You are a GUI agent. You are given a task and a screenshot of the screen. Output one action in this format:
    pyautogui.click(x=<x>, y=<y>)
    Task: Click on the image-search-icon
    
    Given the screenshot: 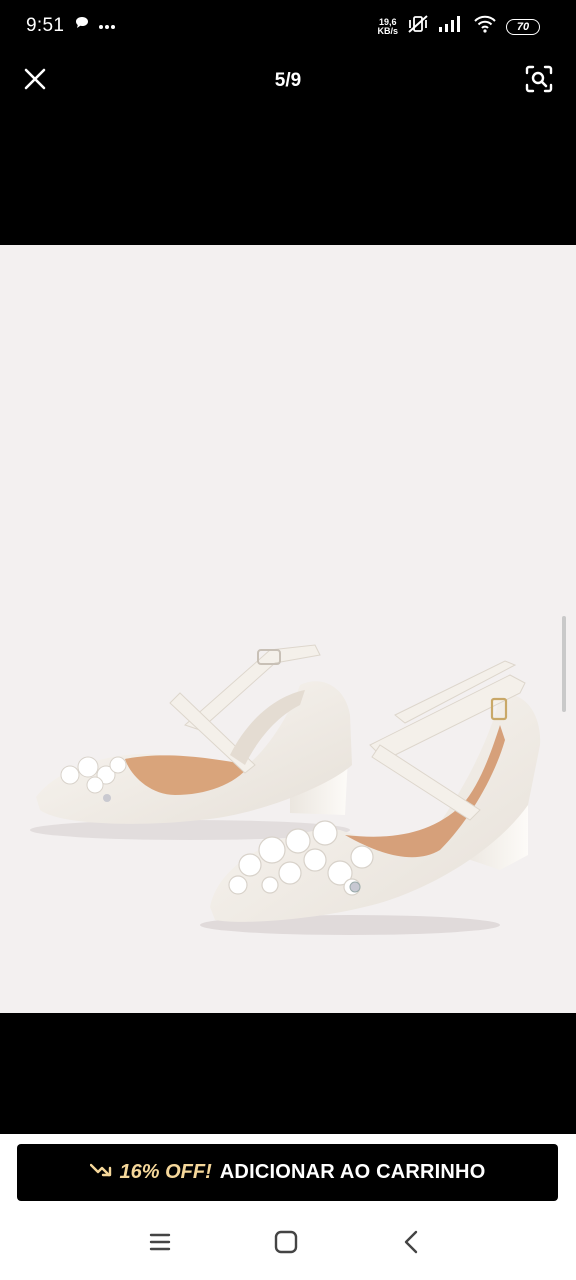 What is the action you would take?
    pyautogui.click(x=539, y=81)
    